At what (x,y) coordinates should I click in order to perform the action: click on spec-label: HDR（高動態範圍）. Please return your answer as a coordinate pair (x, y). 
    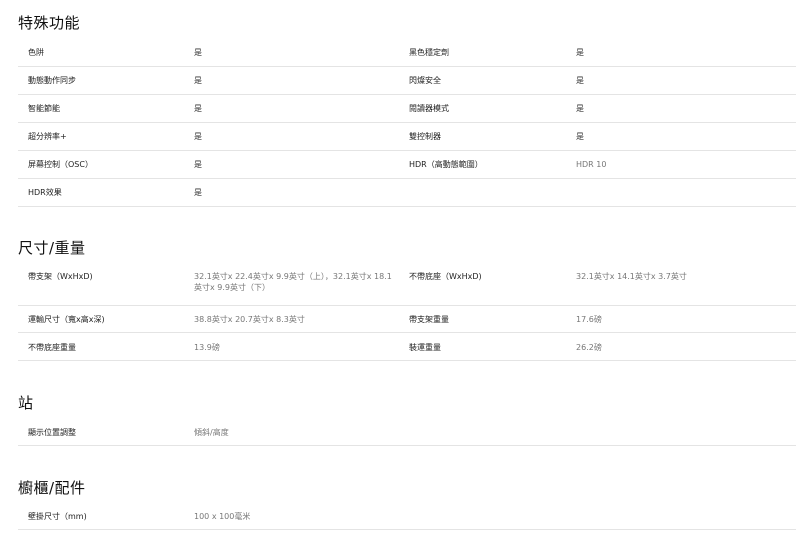
    Looking at the image, I should click on (446, 164).